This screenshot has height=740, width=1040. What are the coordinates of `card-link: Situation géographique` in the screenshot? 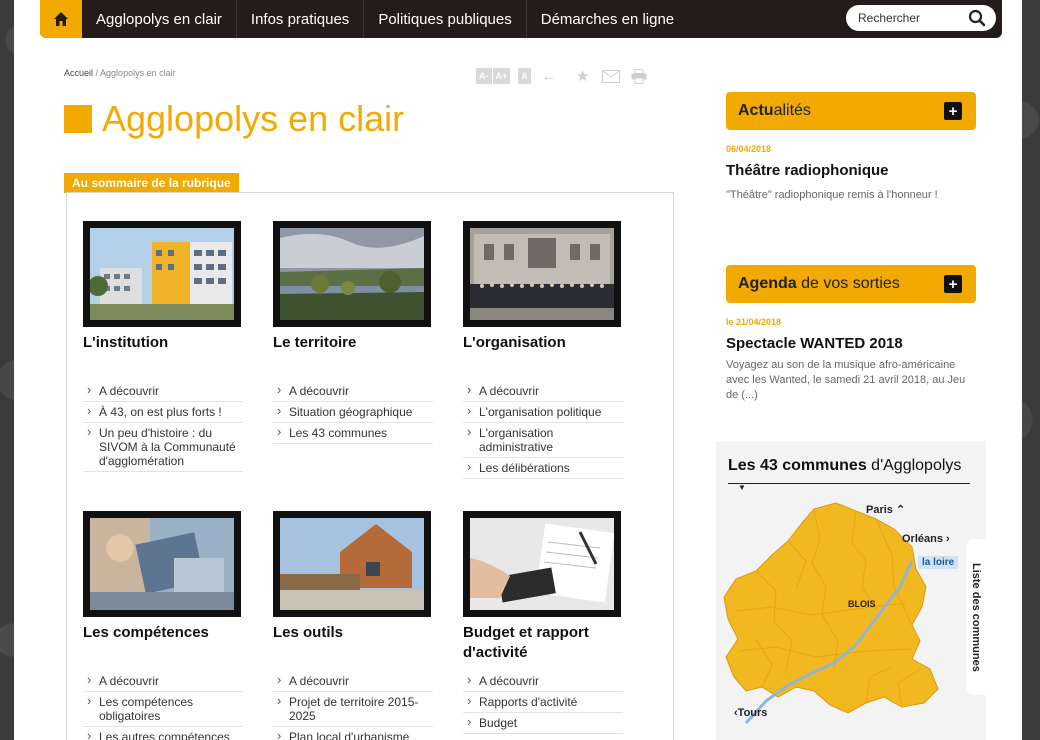 It's located at (353, 412).